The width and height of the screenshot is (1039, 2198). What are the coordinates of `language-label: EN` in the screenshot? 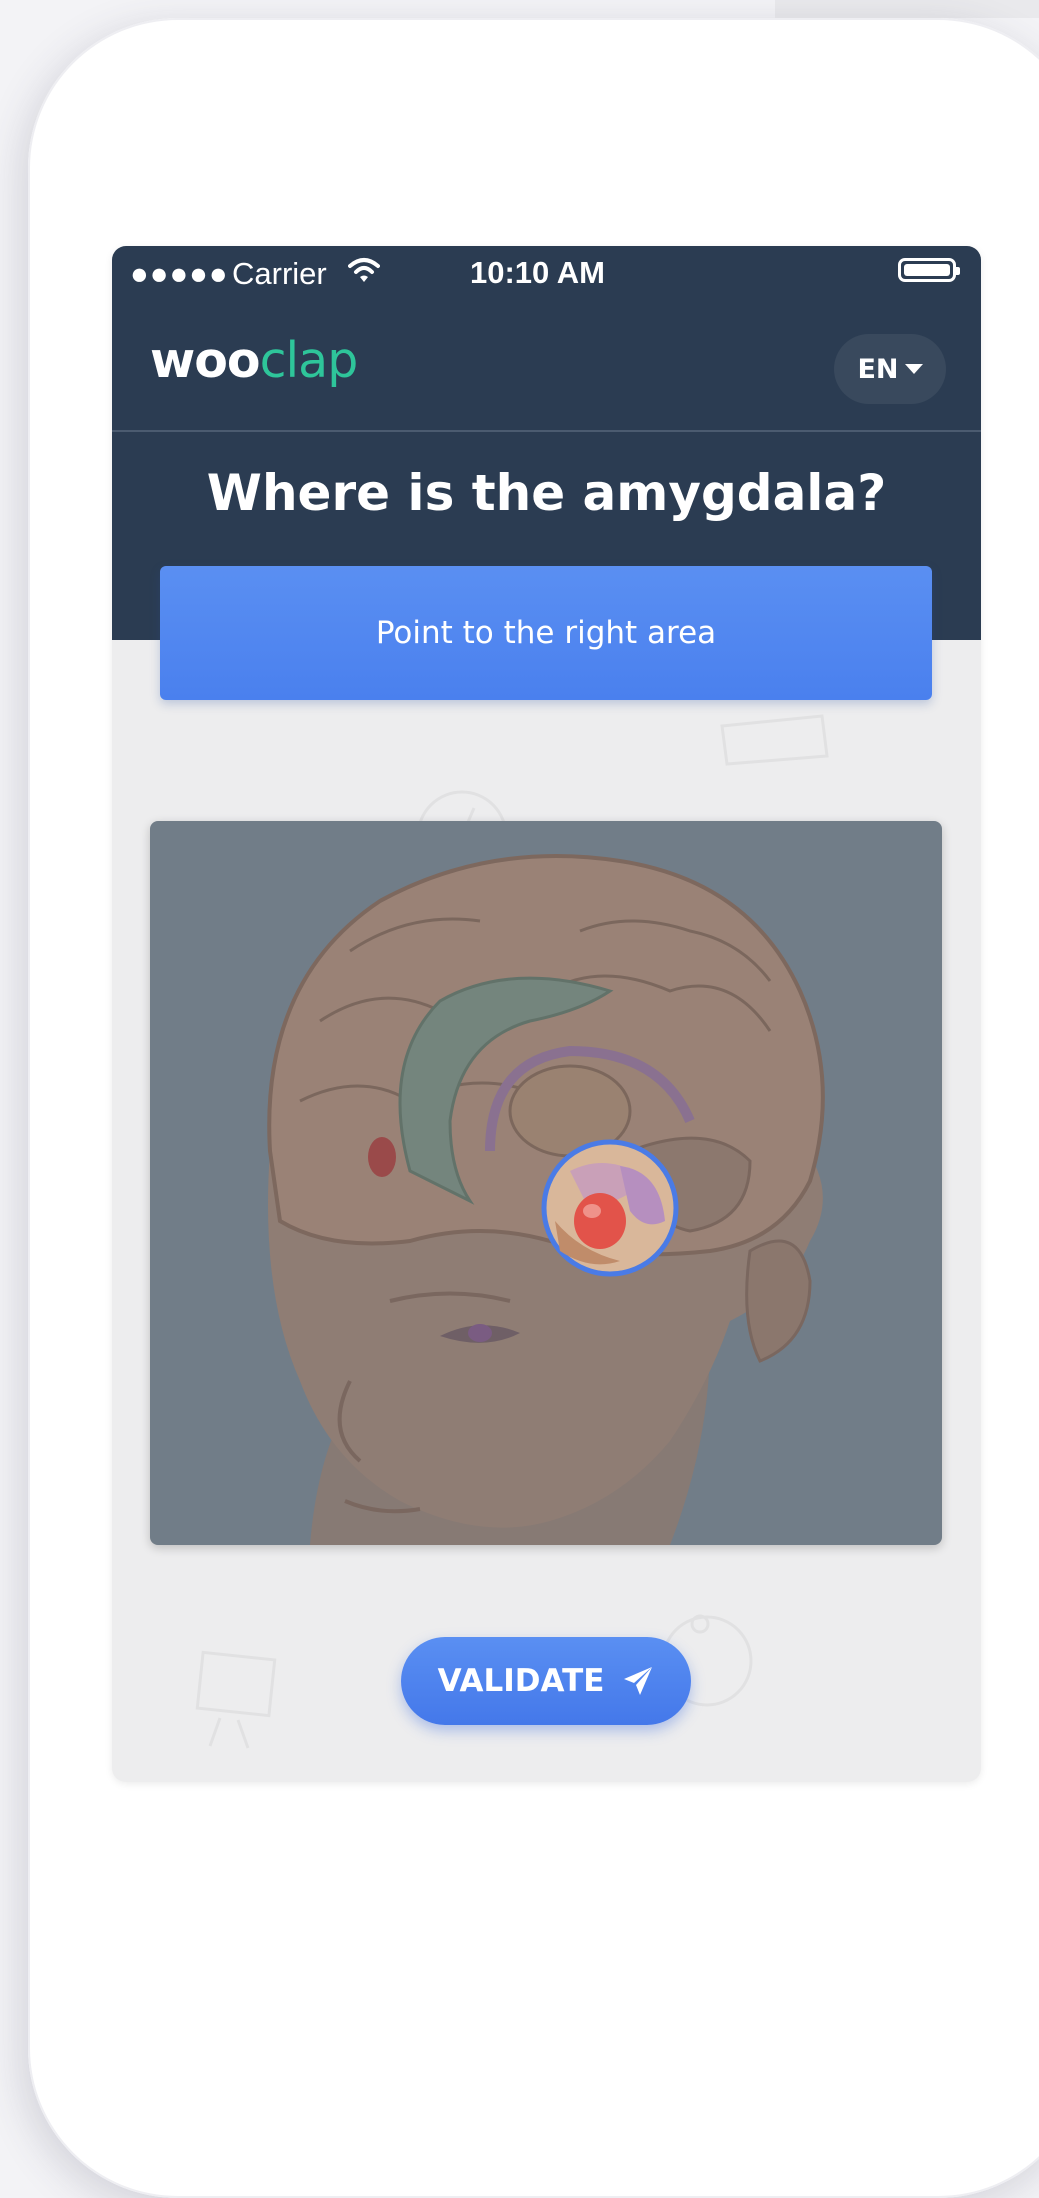 It's located at (878, 369).